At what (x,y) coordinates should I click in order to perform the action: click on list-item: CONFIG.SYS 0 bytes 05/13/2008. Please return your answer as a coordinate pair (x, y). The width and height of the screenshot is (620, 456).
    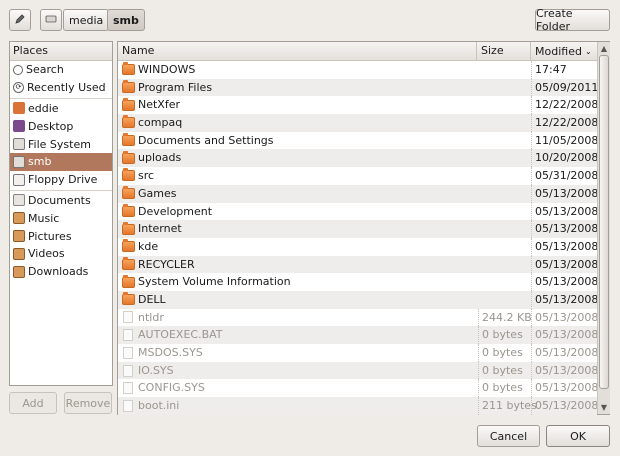
    Looking at the image, I should click on (358, 388).